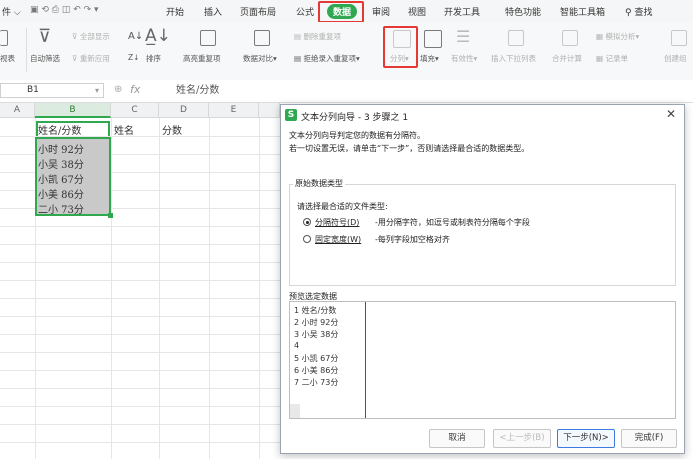  I want to click on intro-line-2: 若一切设置无误，请单击“下一步”，否则请选择最合适的数据类型。, so click(409, 148).